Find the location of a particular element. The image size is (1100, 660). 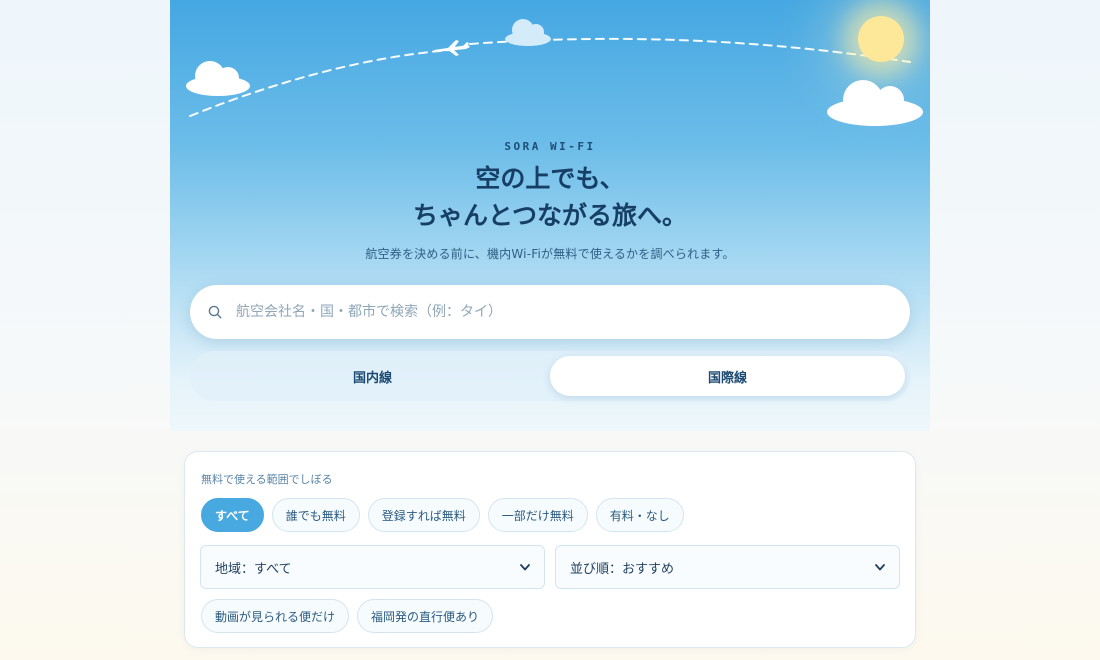

headline-line-2: ちゃんとつながる旅へ。 is located at coordinates (549, 215).